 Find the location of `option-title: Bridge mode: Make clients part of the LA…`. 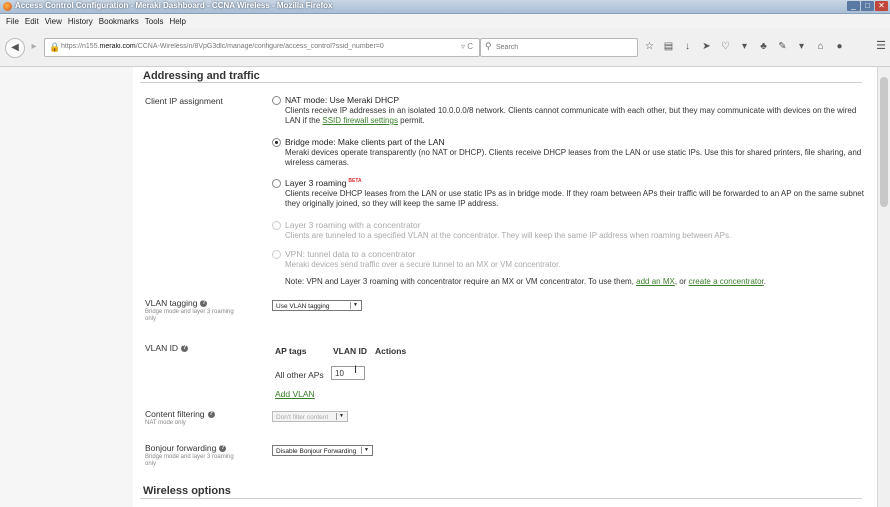

option-title: Bridge mode: Make clients part of the LA… is located at coordinates (365, 142).